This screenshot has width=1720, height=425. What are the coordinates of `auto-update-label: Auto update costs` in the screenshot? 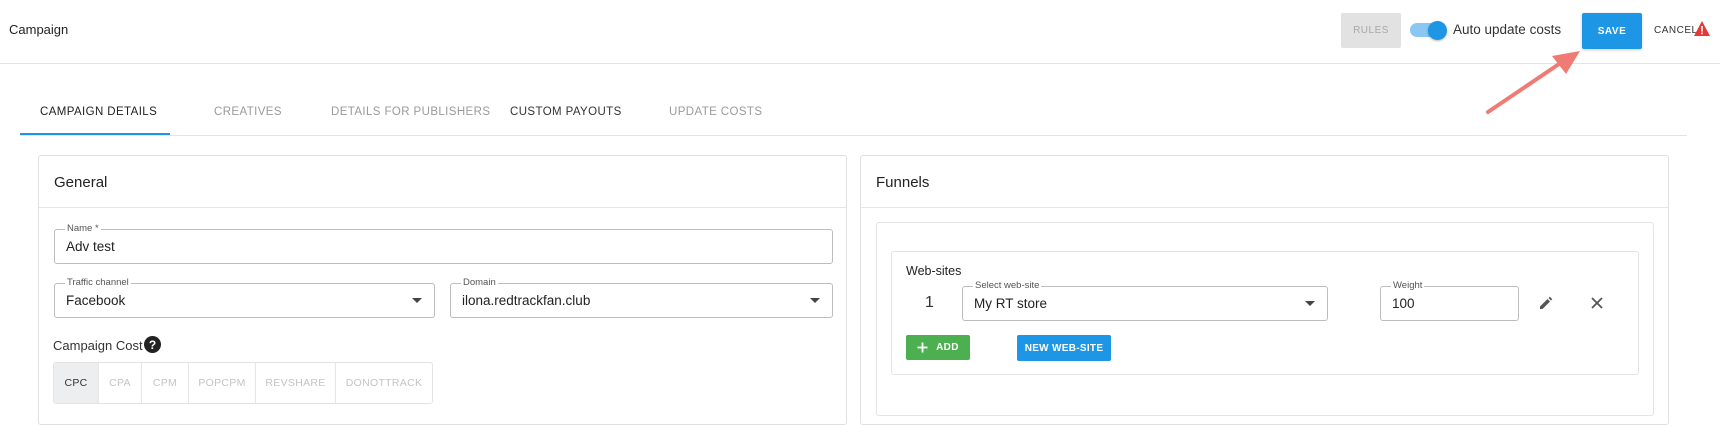 It's located at (1507, 29).